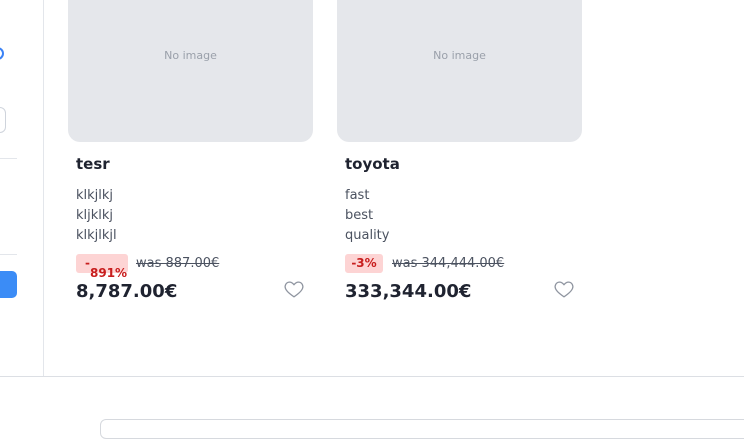 The image size is (744, 439). I want to click on discount-badge: - 891%, so click(102, 267).